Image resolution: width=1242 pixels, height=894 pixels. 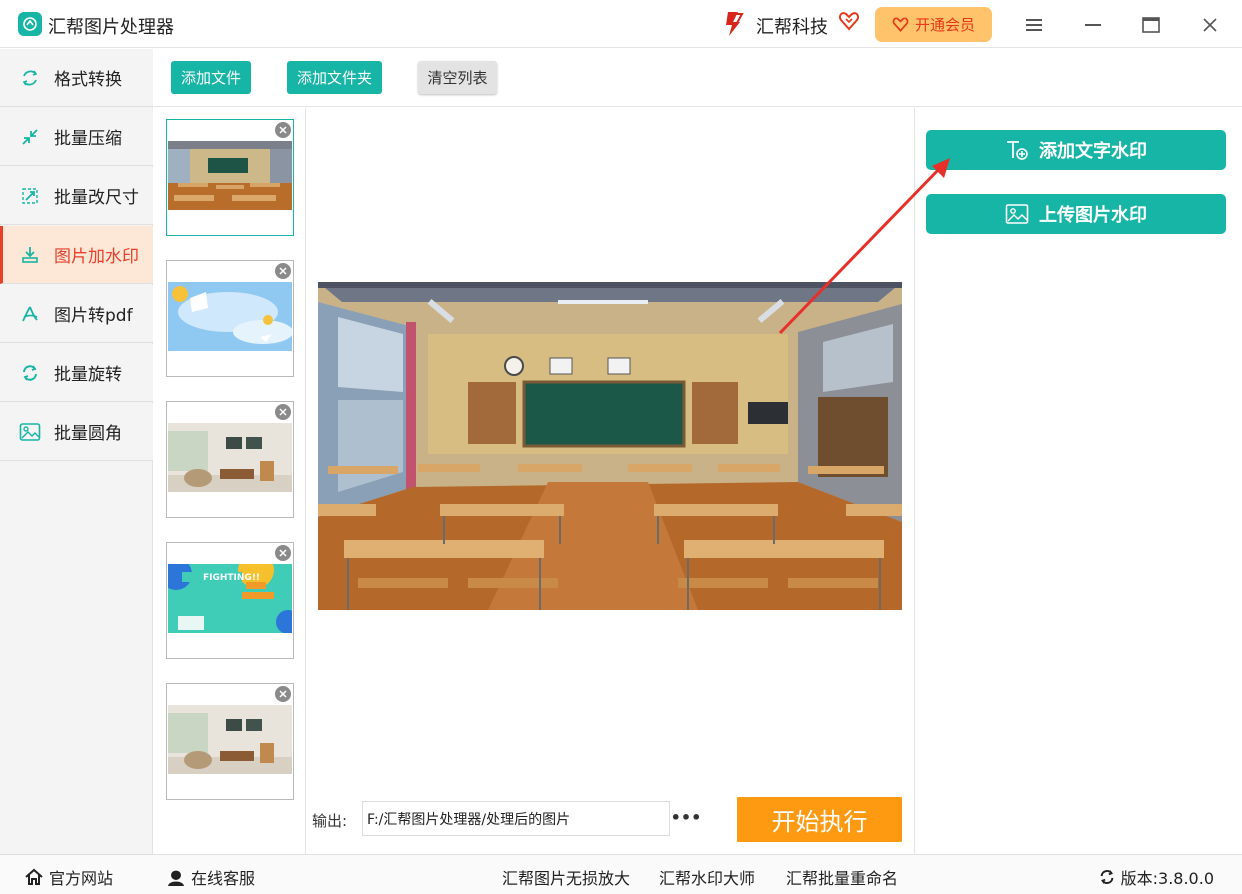 What do you see at coordinates (1167, 878) in the screenshot?
I see `version-label: 版本:3.8.0.0` at bounding box center [1167, 878].